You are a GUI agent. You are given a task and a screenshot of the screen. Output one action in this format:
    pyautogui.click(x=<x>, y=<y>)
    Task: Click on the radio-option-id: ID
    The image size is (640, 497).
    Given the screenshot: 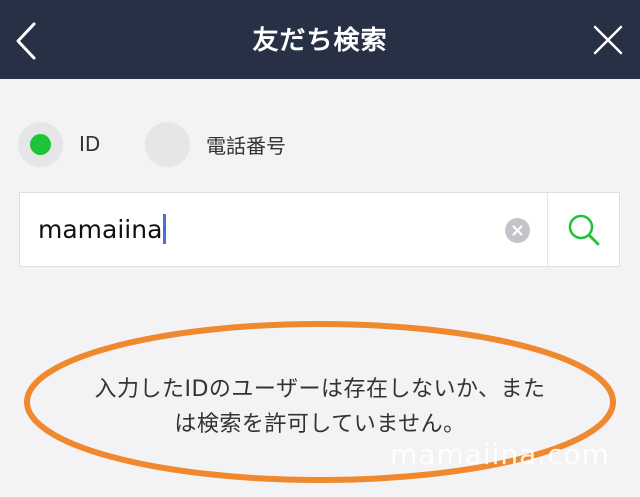 What is the action you would take?
    pyautogui.click(x=59, y=144)
    